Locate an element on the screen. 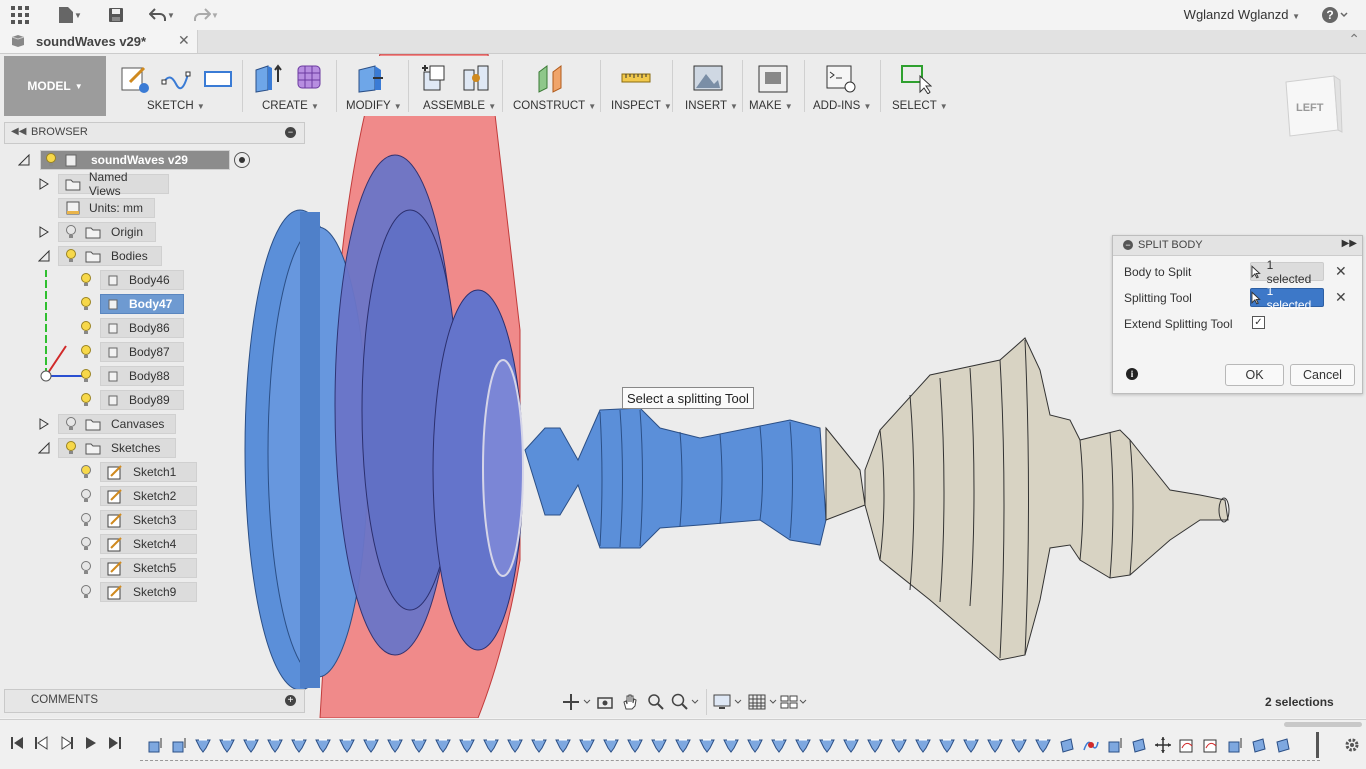 This screenshot has width=1366, height=769. fit-zoom-icon is located at coordinates (685, 703).